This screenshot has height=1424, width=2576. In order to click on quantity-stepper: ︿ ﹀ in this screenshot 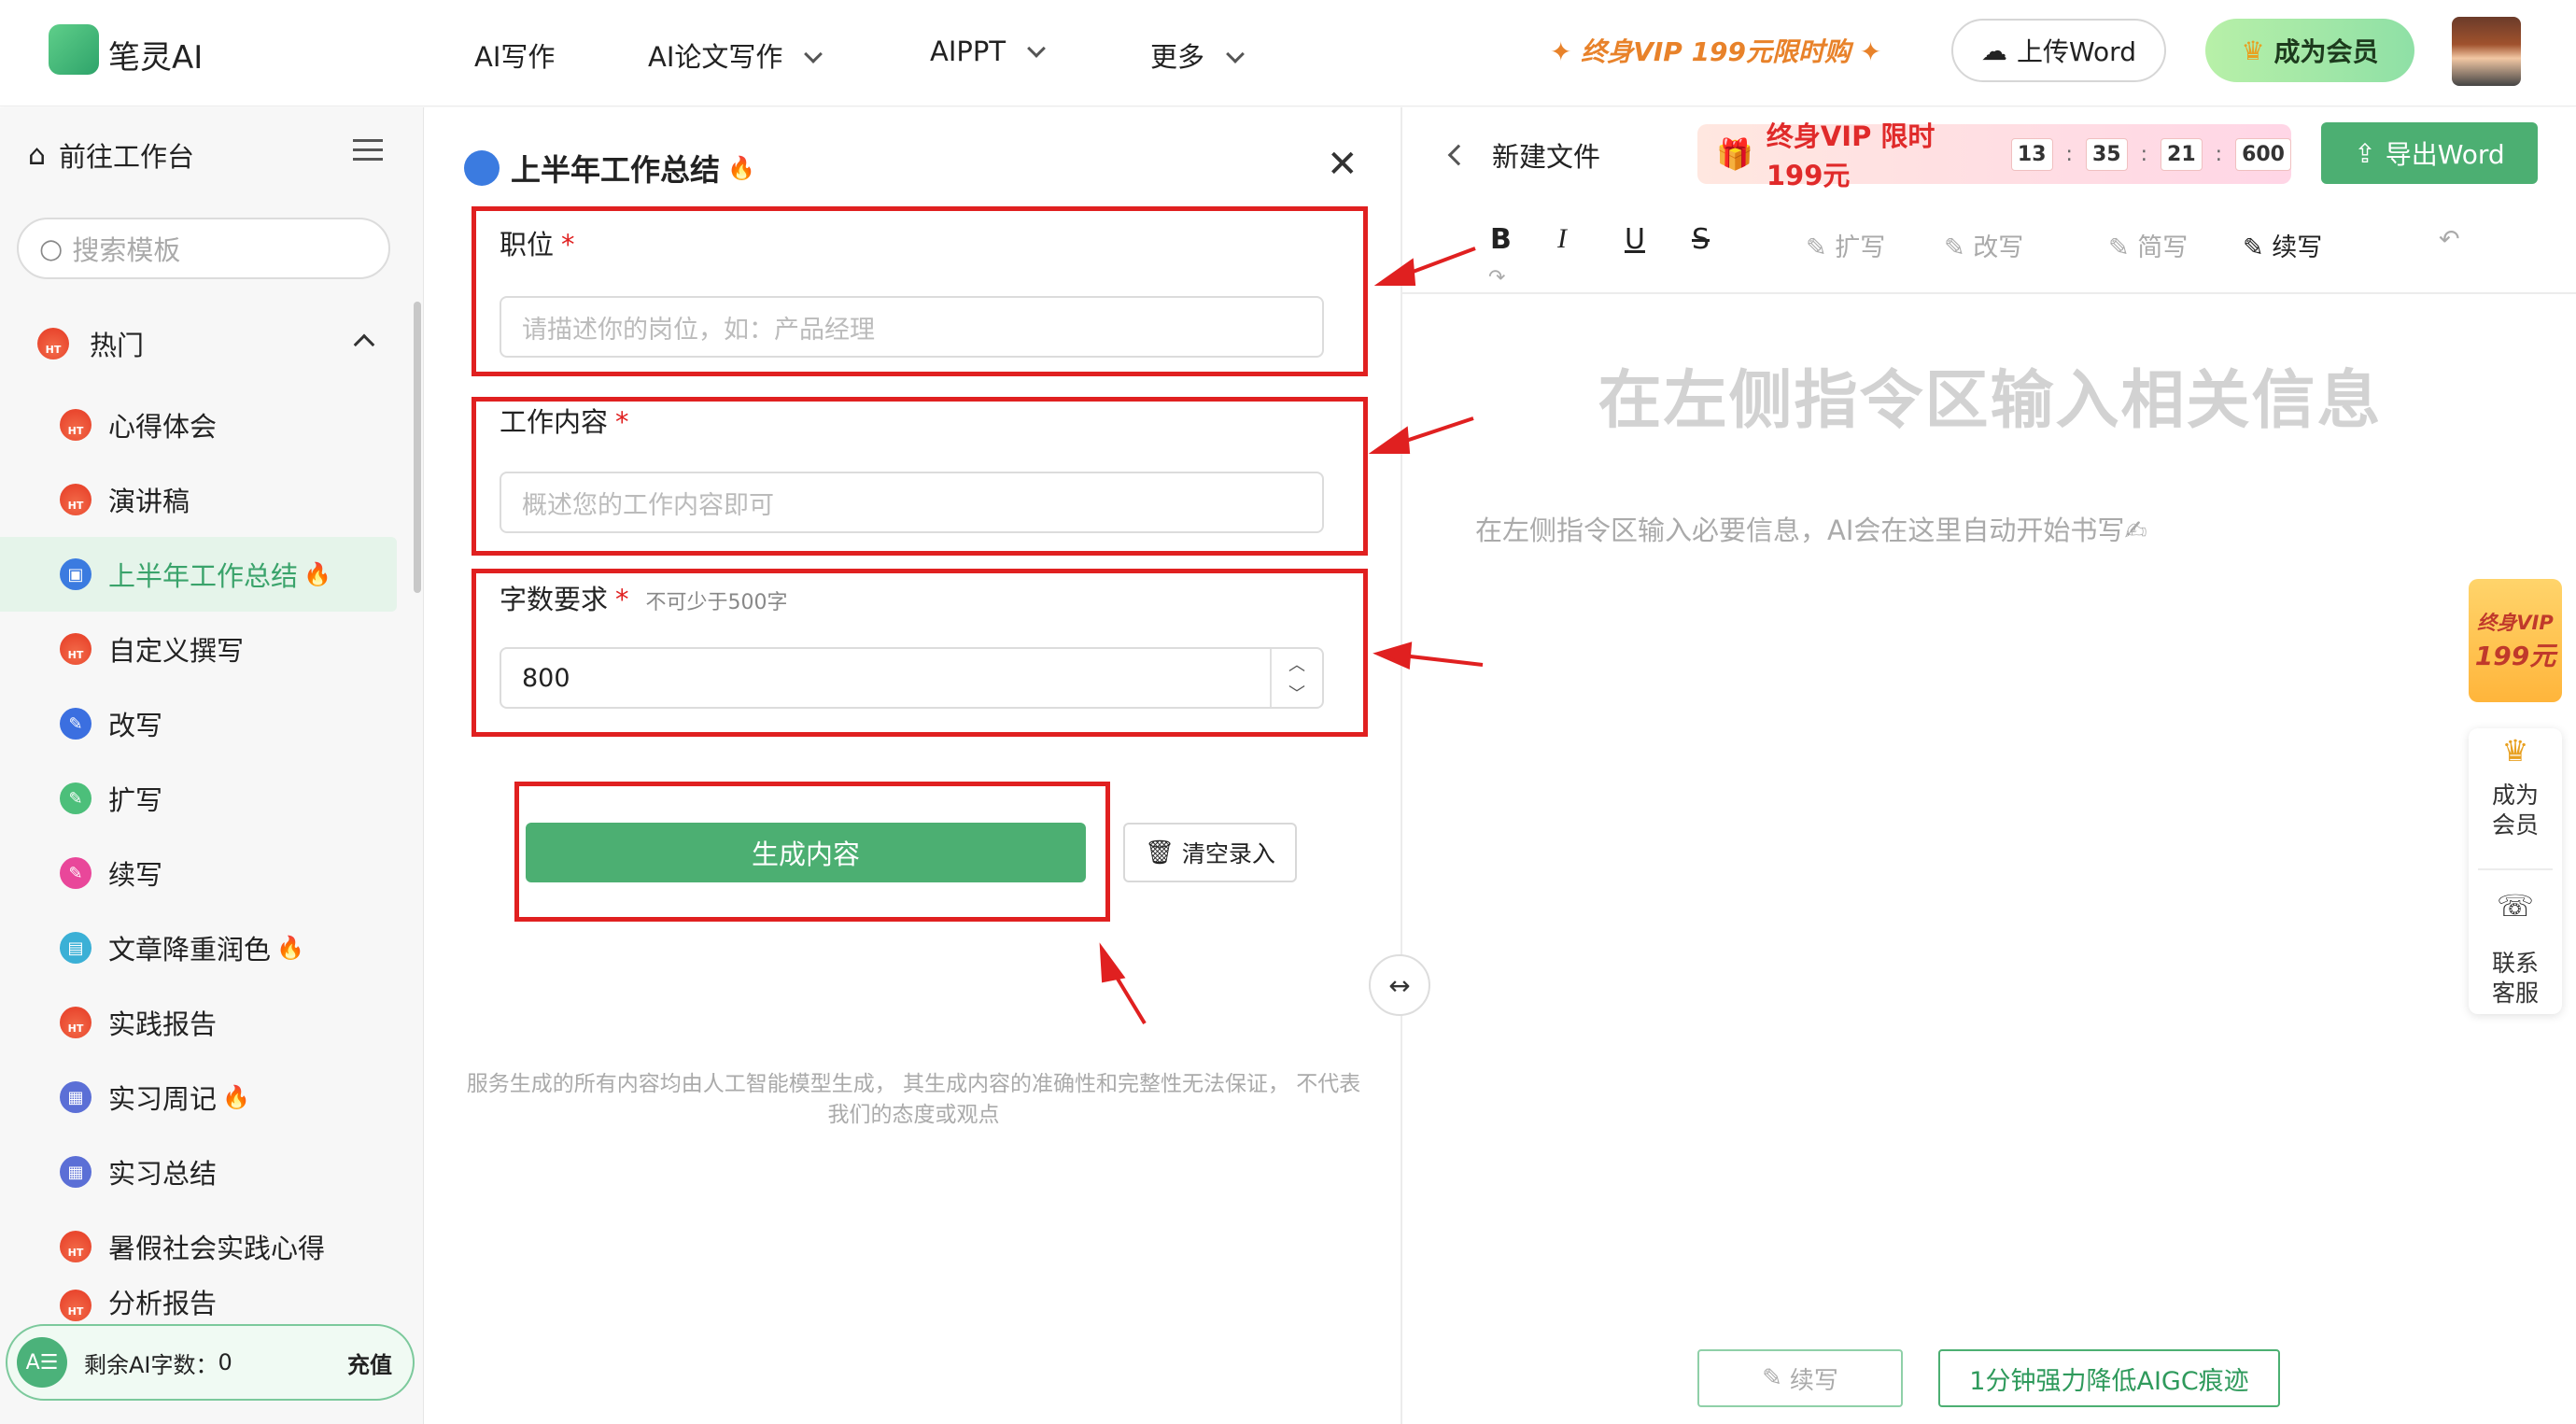, I will do `click(1296, 678)`.